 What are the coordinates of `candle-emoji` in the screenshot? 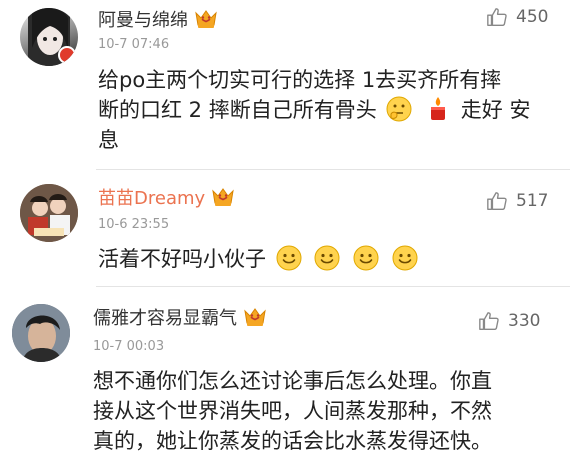 It's located at (438, 108).